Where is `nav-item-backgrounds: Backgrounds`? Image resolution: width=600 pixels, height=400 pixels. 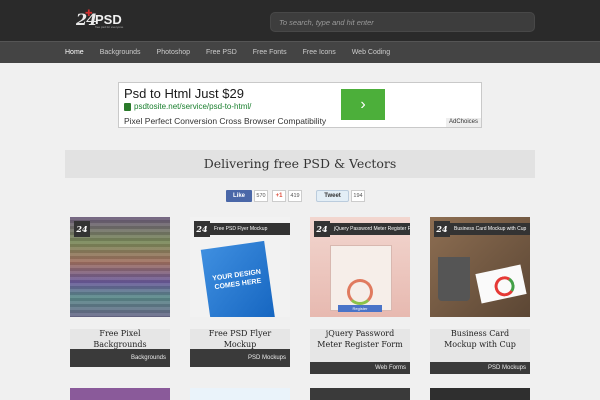
nav-item-backgrounds: Backgrounds is located at coordinates (120, 52).